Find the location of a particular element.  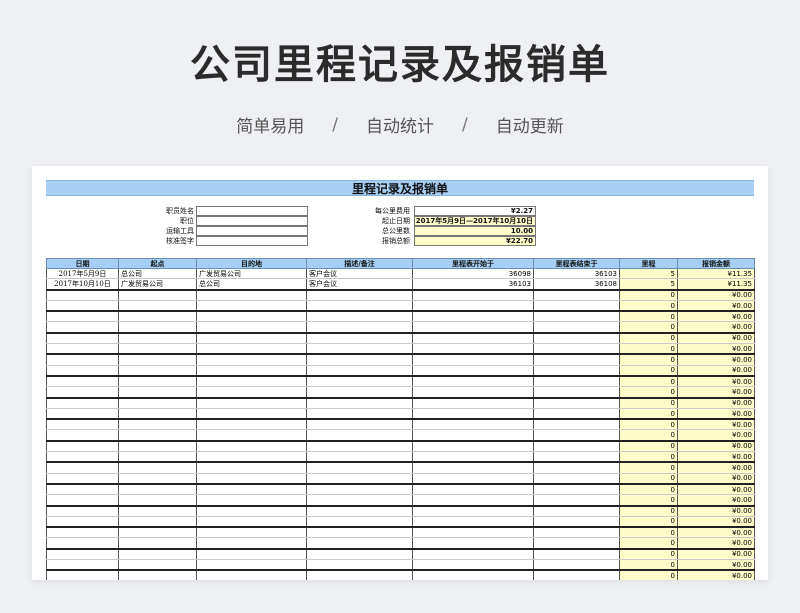

odometer-end-cell: 36103 is located at coordinates (576, 274).